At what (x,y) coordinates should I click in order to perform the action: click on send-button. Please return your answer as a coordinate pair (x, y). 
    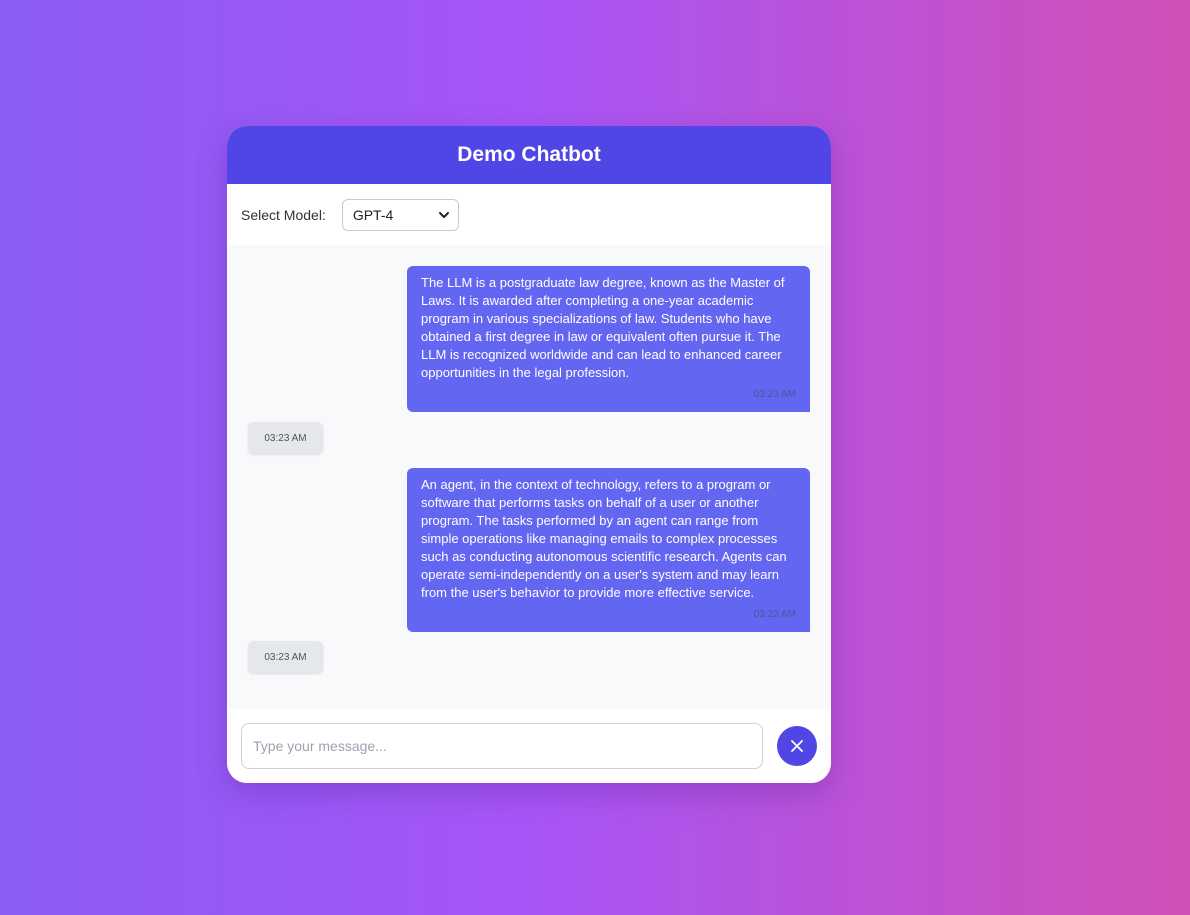
    Looking at the image, I should click on (797, 746).